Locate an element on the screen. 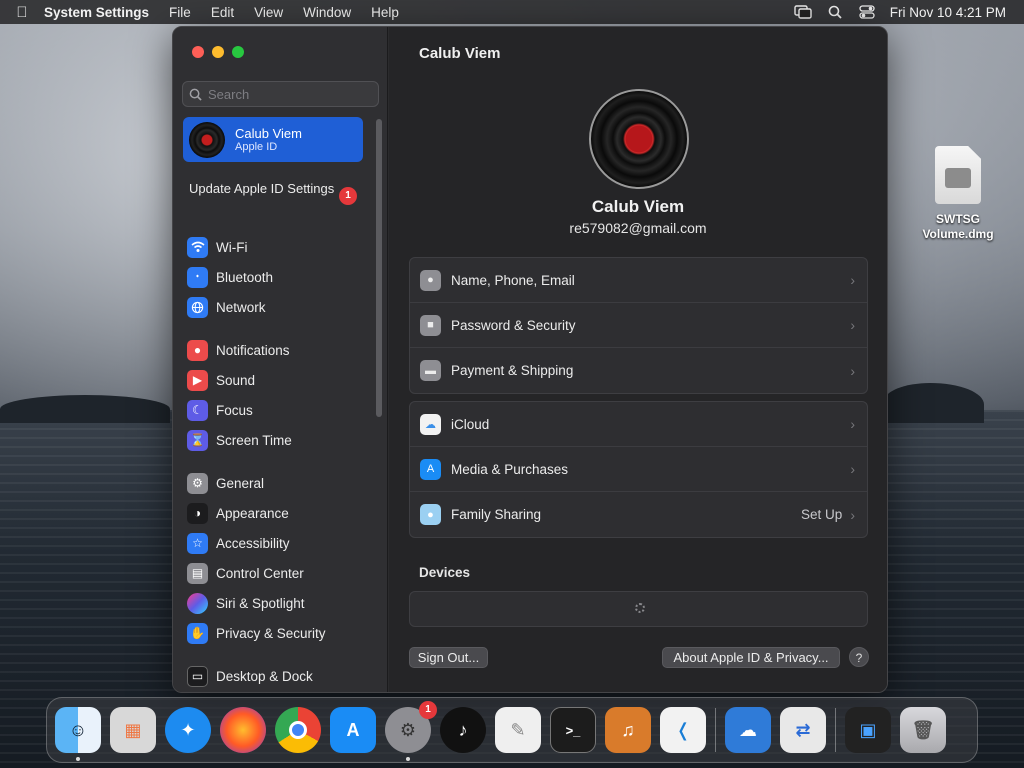 This screenshot has height=768, width=1024. help-button: ? is located at coordinates (859, 657).